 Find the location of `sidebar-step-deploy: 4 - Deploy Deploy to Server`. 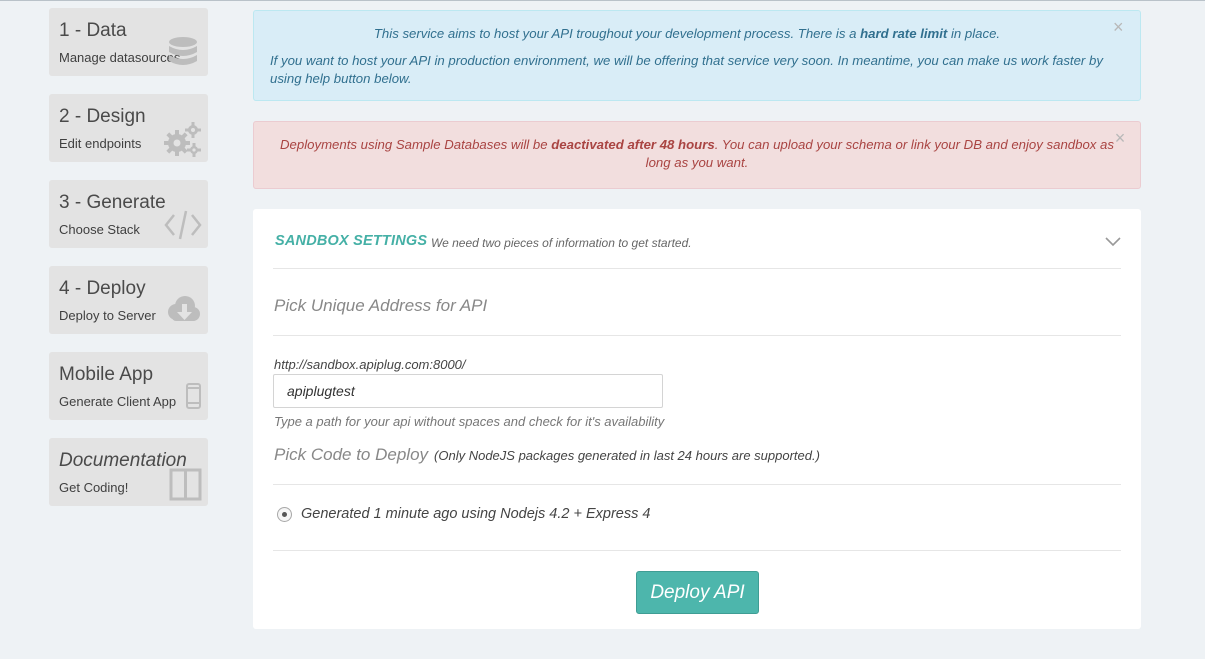

sidebar-step-deploy: 4 - Deploy Deploy to Server is located at coordinates (128, 300).